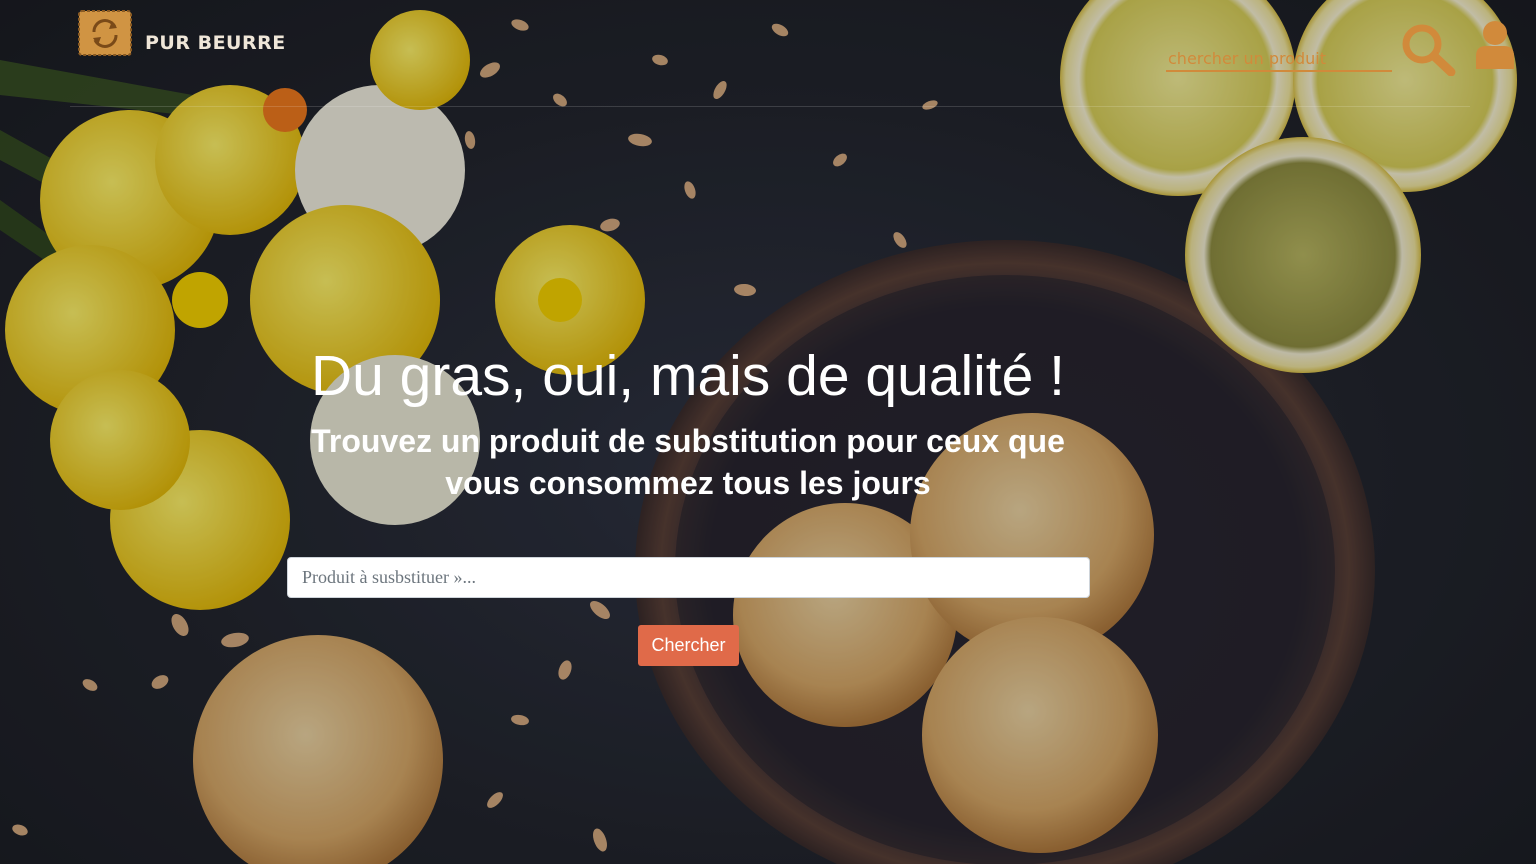 The width and height of the screenshot is (1536, 864). I want to click on search-icon, so click(1428, 49).